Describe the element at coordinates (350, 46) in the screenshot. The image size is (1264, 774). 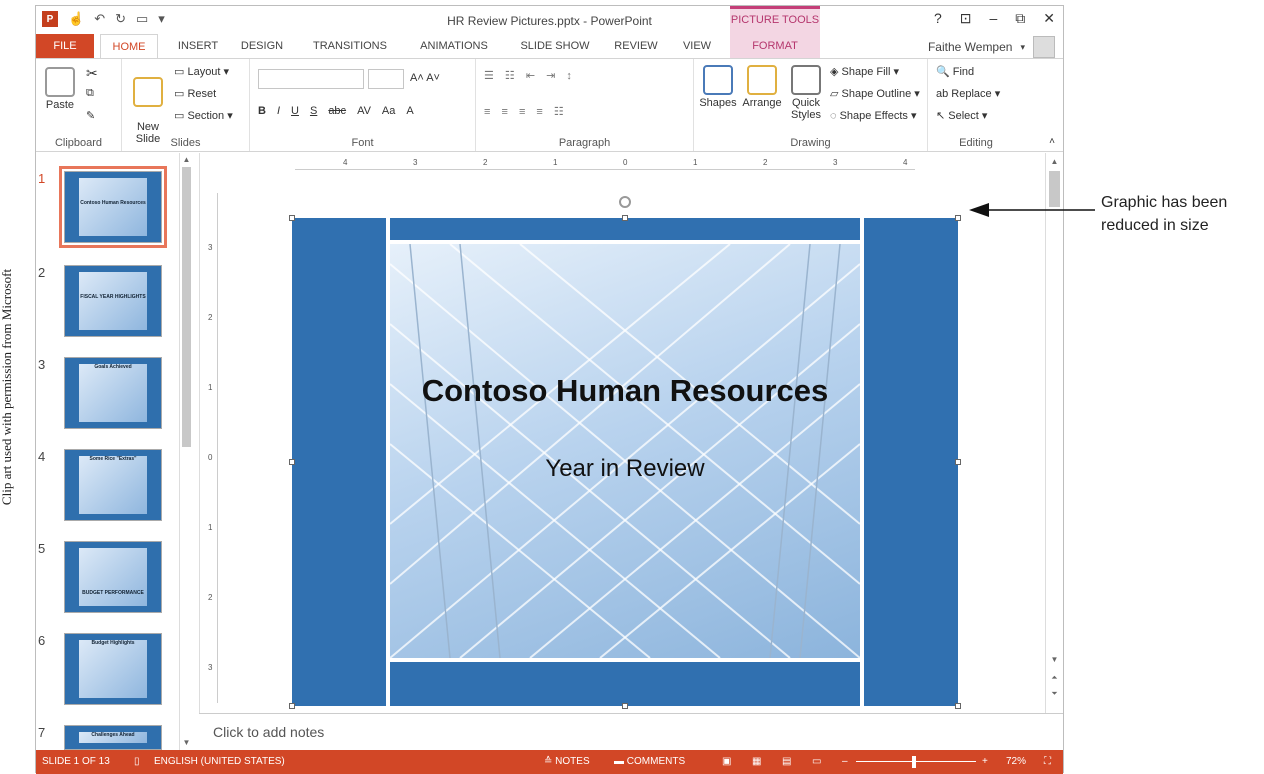
I see `tab-transitions: TRANSITIONS` at that location.